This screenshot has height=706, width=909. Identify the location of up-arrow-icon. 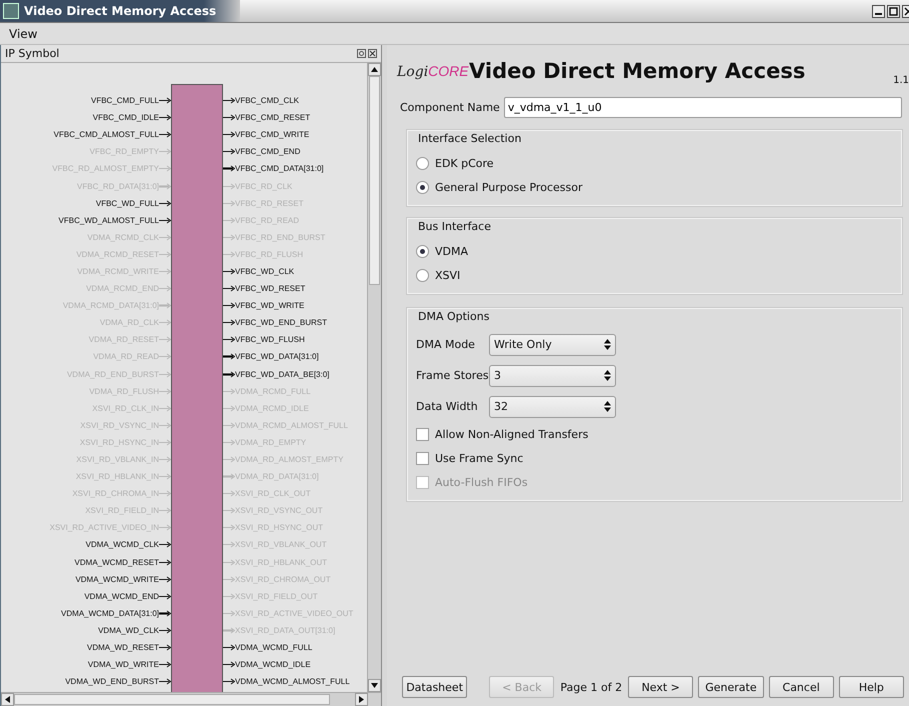
(374, 69).